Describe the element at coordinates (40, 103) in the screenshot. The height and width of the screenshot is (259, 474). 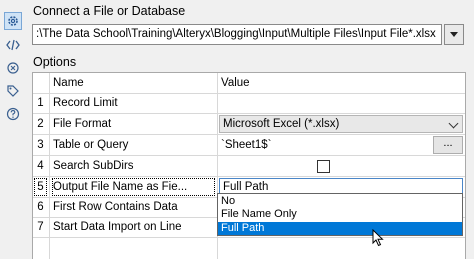
I see `row-number: 1` at that location.